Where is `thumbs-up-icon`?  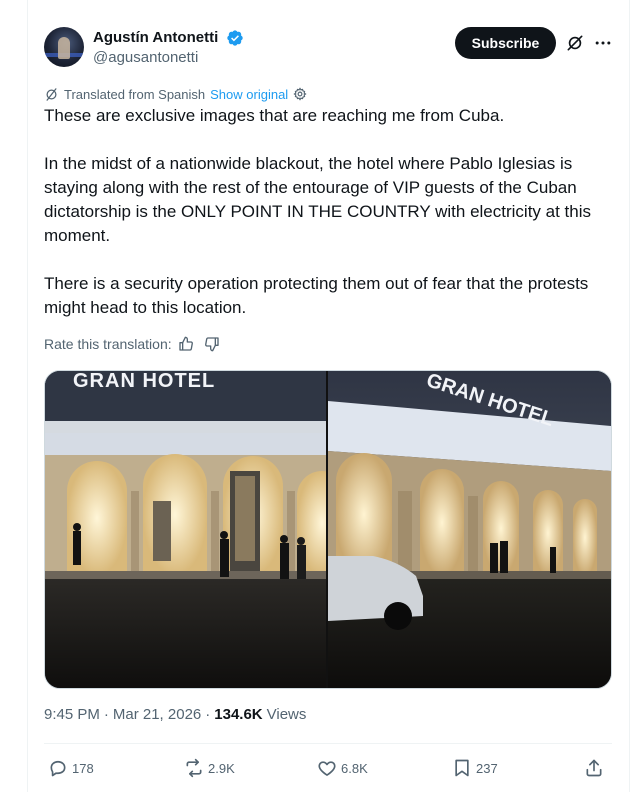
thumbs-up-icon is located at coordinates (186, 344).